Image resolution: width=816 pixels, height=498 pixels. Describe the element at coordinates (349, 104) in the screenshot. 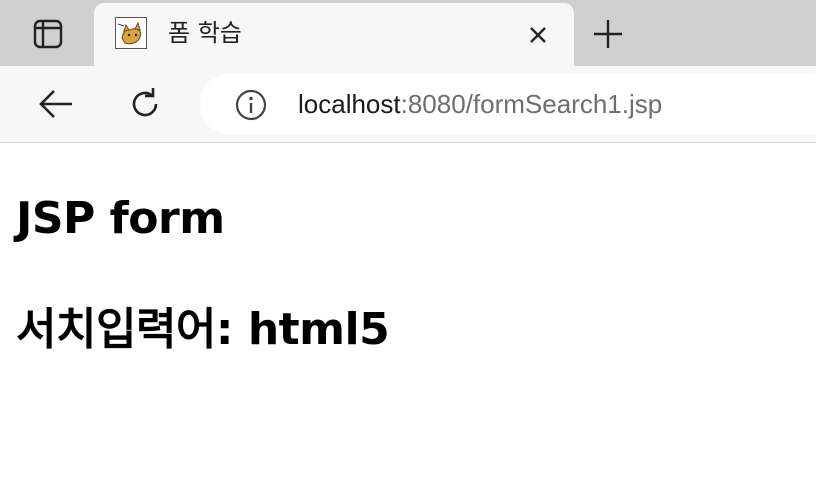

I see `url-host: localhost` at that location.